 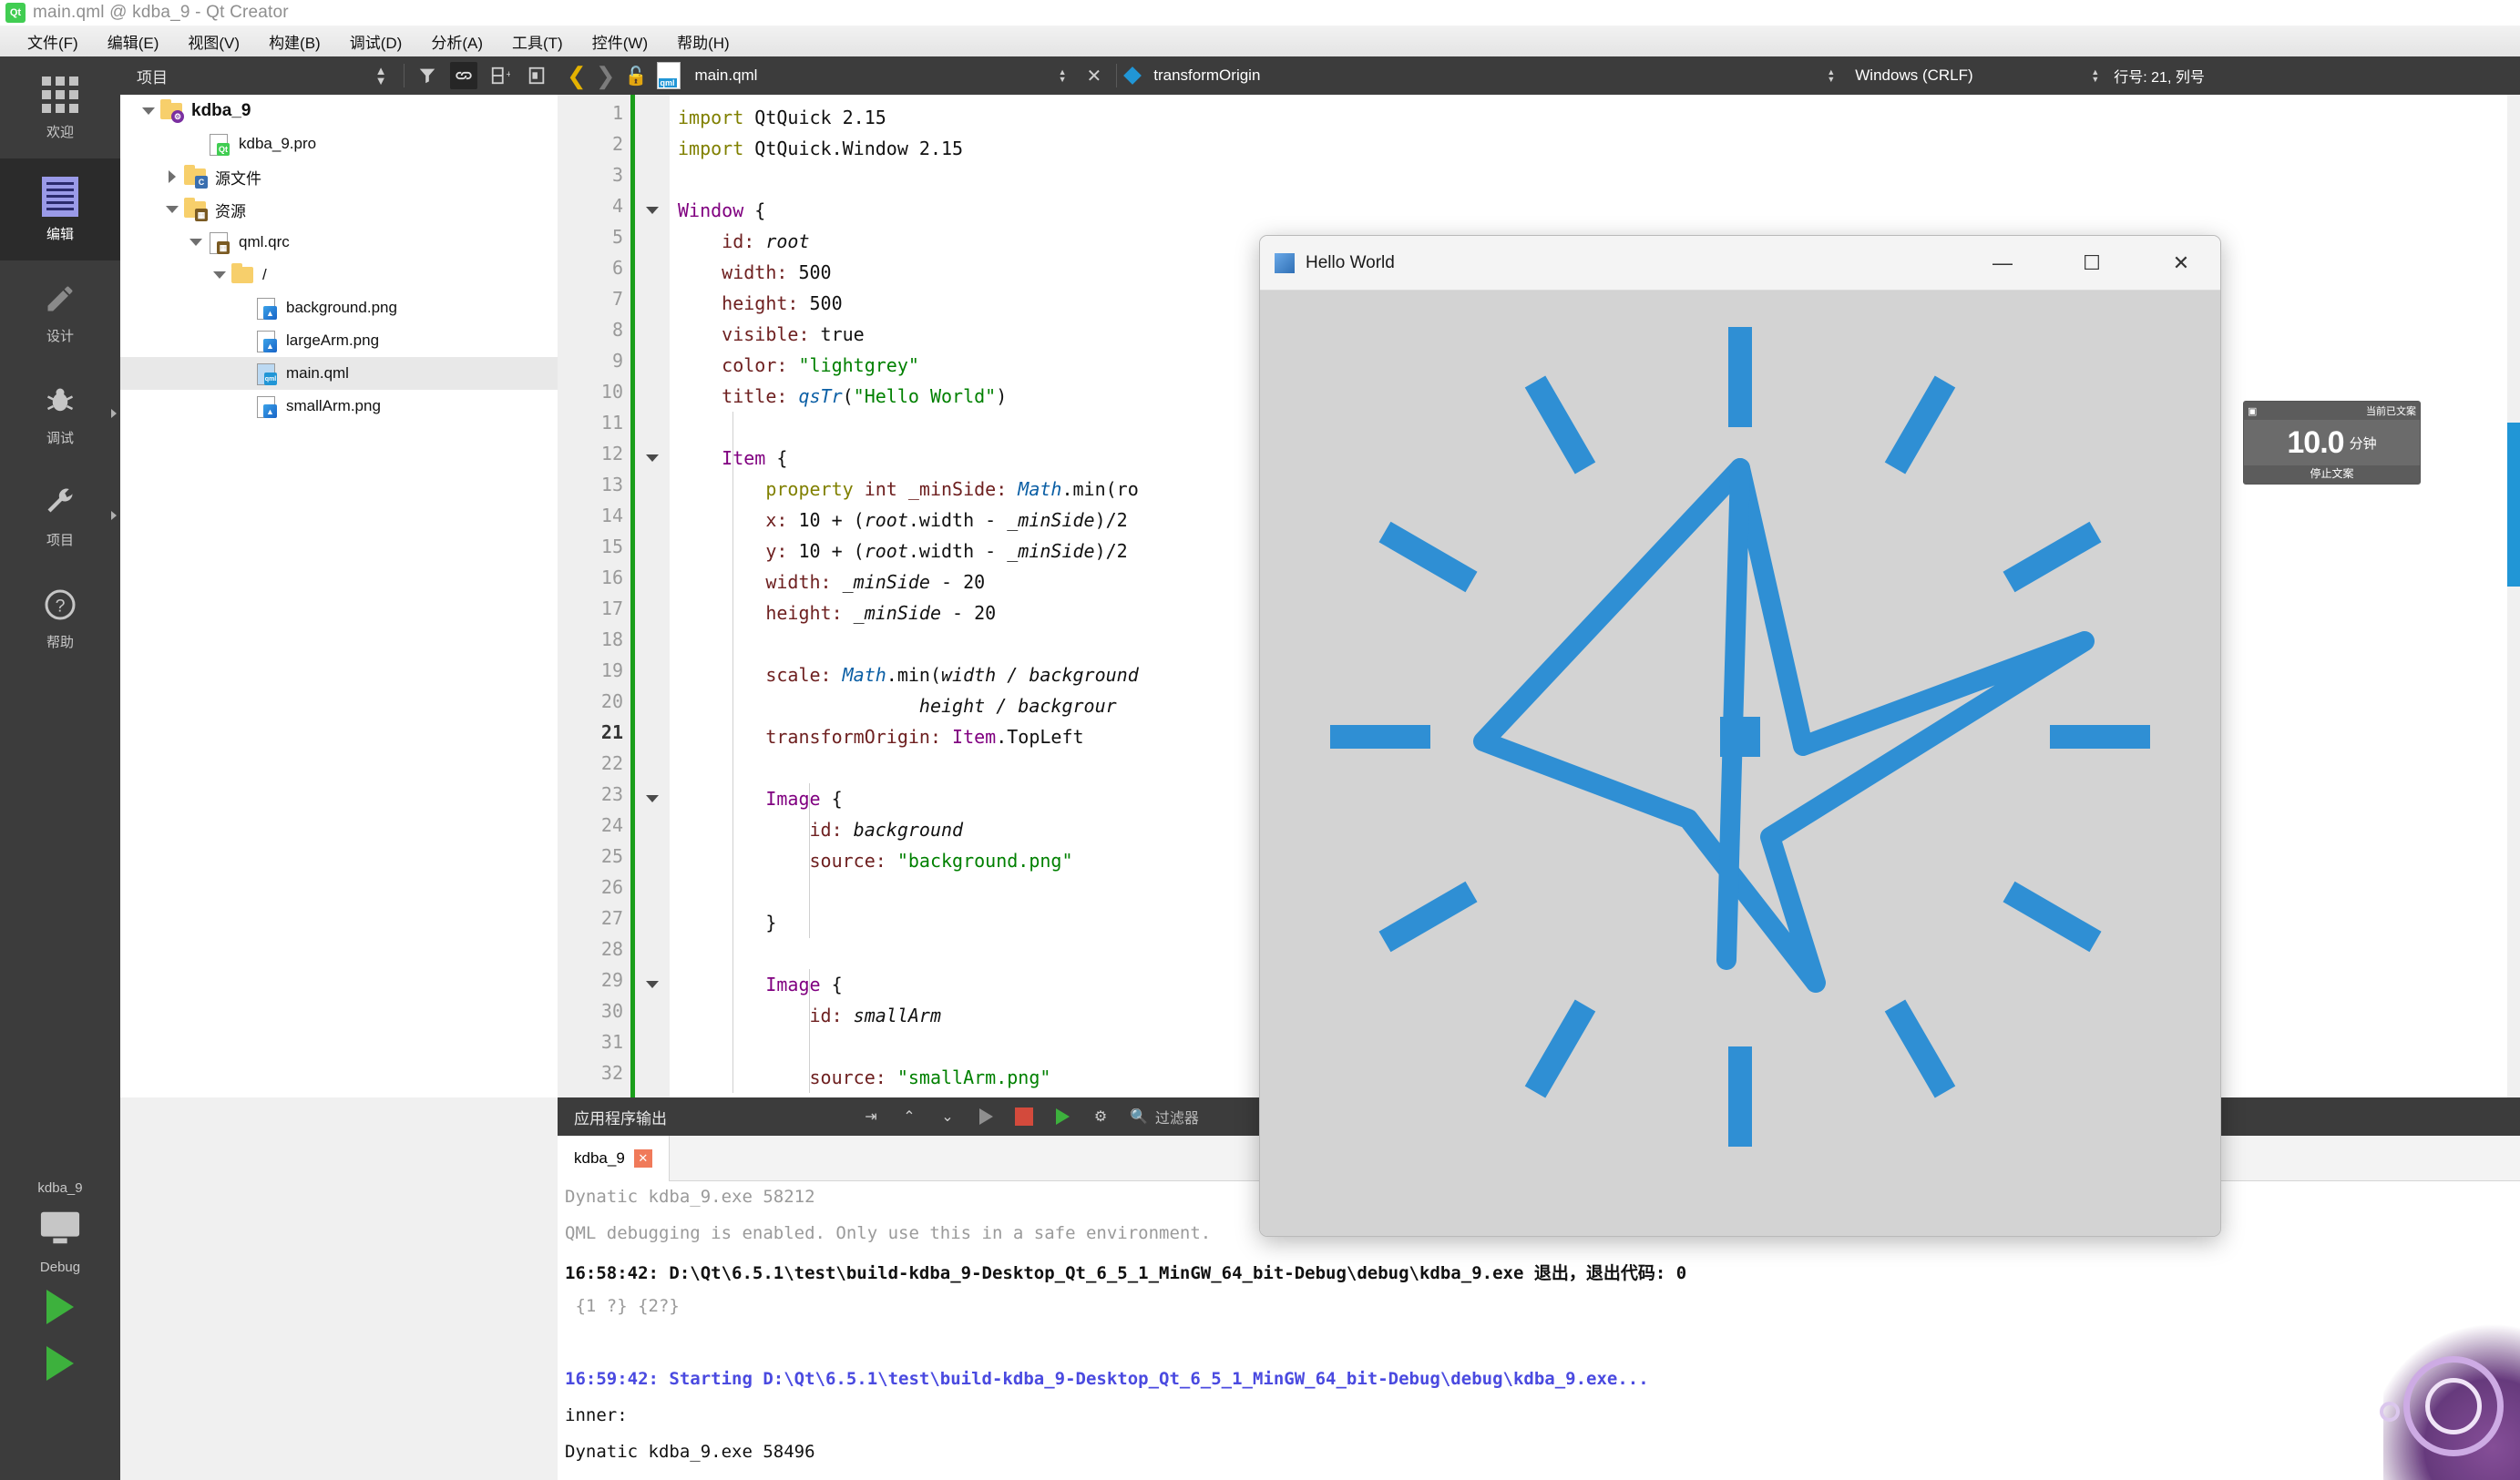 What do you see at coordinates (339, 112) in the screenshot?
I see `tree-item: ⚙ kdba_9` at bounding box center [339, 112].